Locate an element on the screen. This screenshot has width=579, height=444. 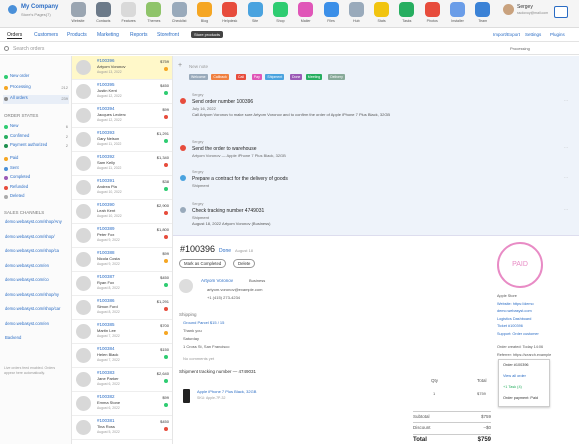
sidebar-state-completed: Completed is located at coordinates (36, 178).